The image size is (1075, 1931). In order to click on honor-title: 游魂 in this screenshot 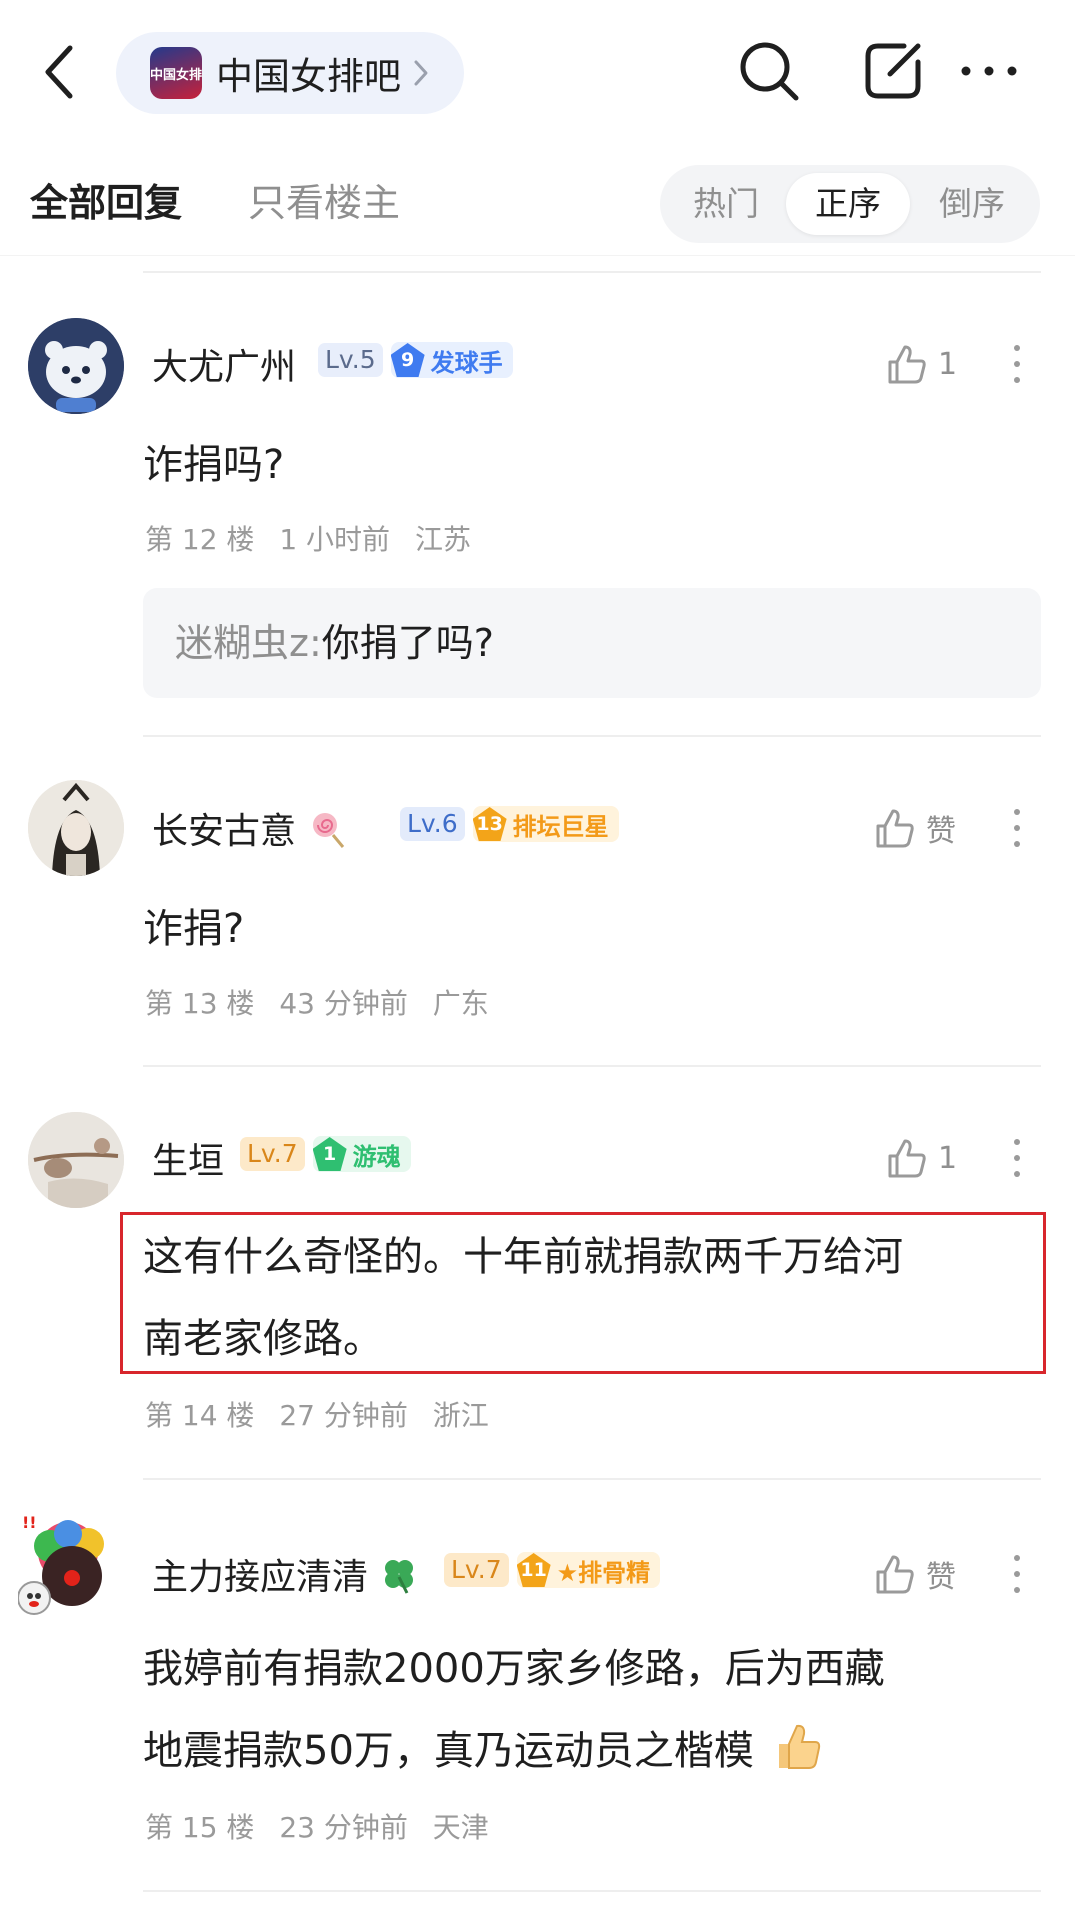, I will do `click(376, 1156)`.